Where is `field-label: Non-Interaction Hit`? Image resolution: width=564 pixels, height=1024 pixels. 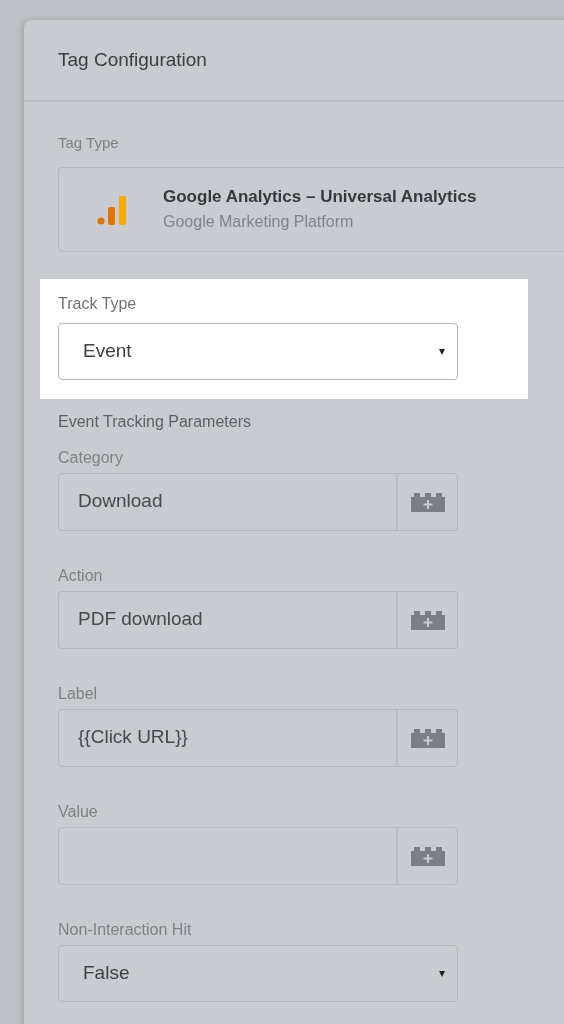 field-label: Non-Interaction Hit is located at coordinates (125, 928).